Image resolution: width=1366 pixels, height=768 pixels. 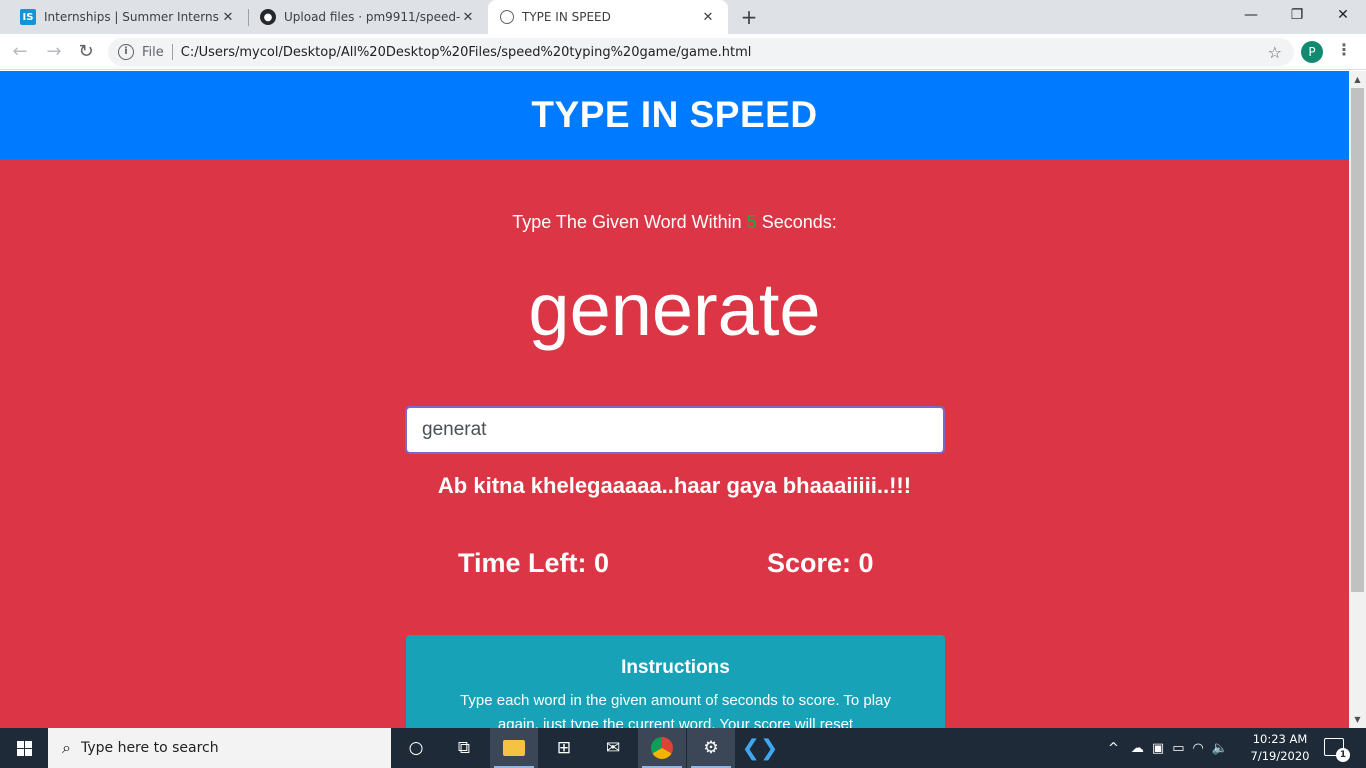 I want to click on seconds-value: 5, so click(x=751, y=222).